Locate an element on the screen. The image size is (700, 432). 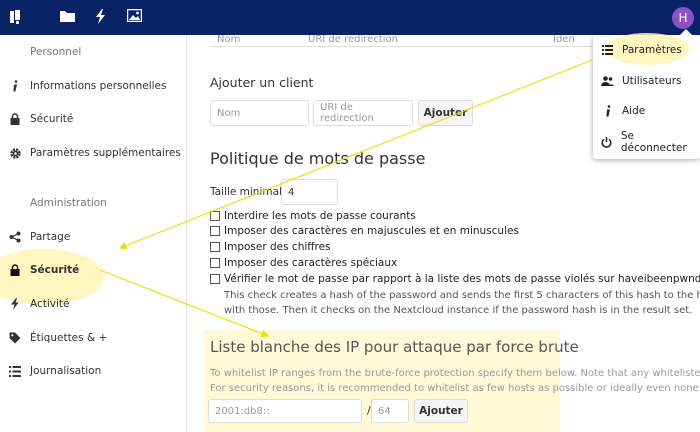
sidebar-item-logging: Journalisation is located at coordinates (93, 371).